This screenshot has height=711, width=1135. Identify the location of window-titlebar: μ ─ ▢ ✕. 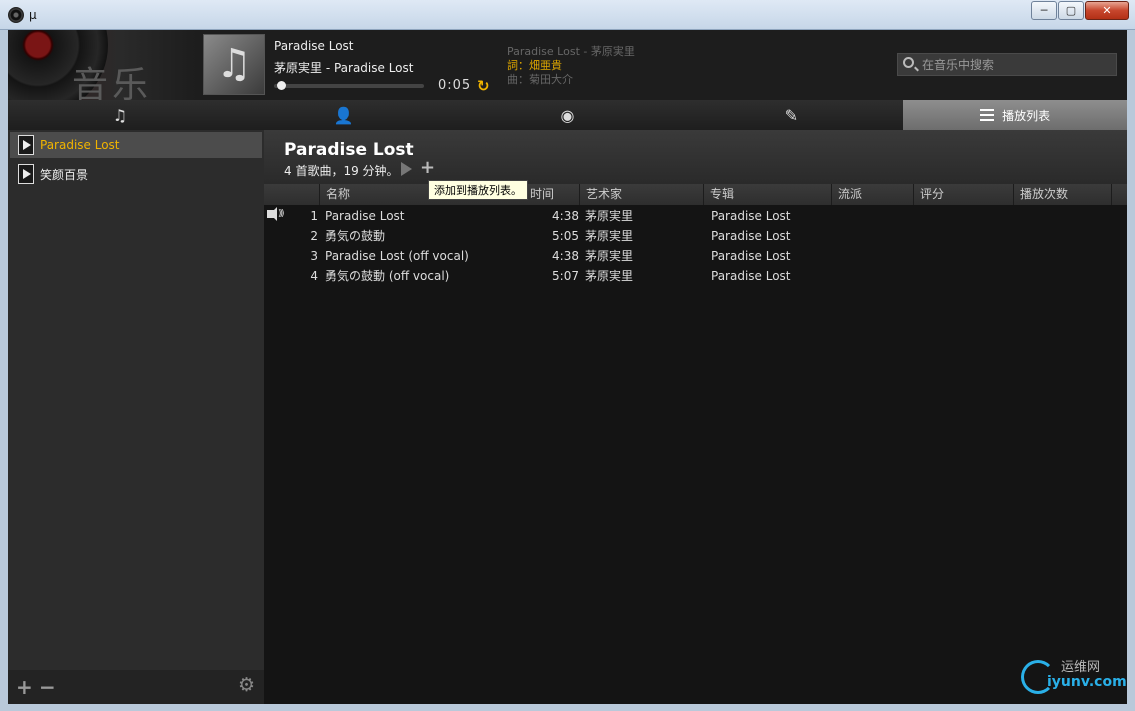
(567, 15).